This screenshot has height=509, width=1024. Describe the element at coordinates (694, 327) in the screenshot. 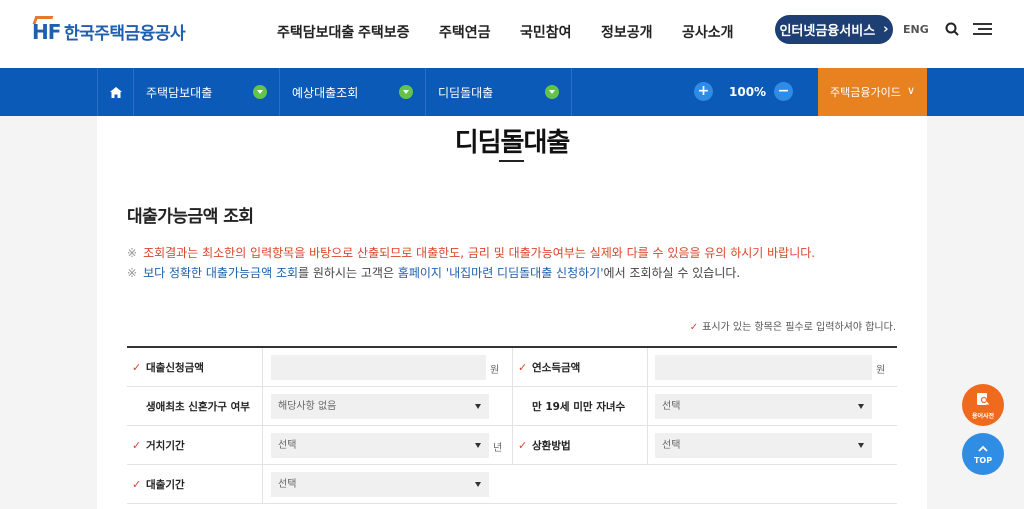

I see `check-icon: ✓` at that location.